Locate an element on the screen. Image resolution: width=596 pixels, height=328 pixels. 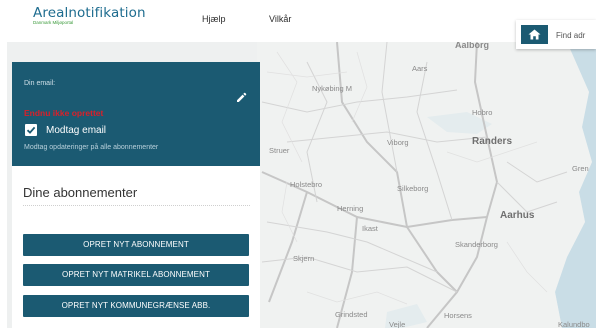
map-town-silkeborg: Silkeborg is located at coordinates (413, 188).